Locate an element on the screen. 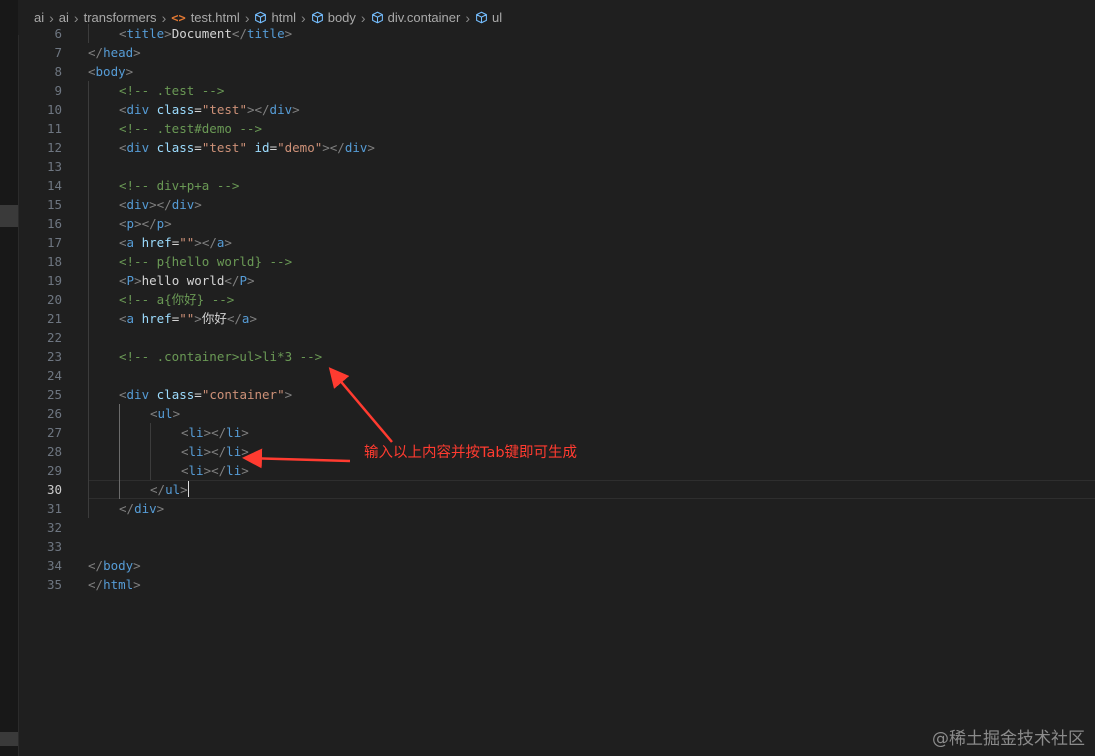 This screenshot has width=1095, height=756. code-line: <div class="container"> is located at coordinates (205, 394).